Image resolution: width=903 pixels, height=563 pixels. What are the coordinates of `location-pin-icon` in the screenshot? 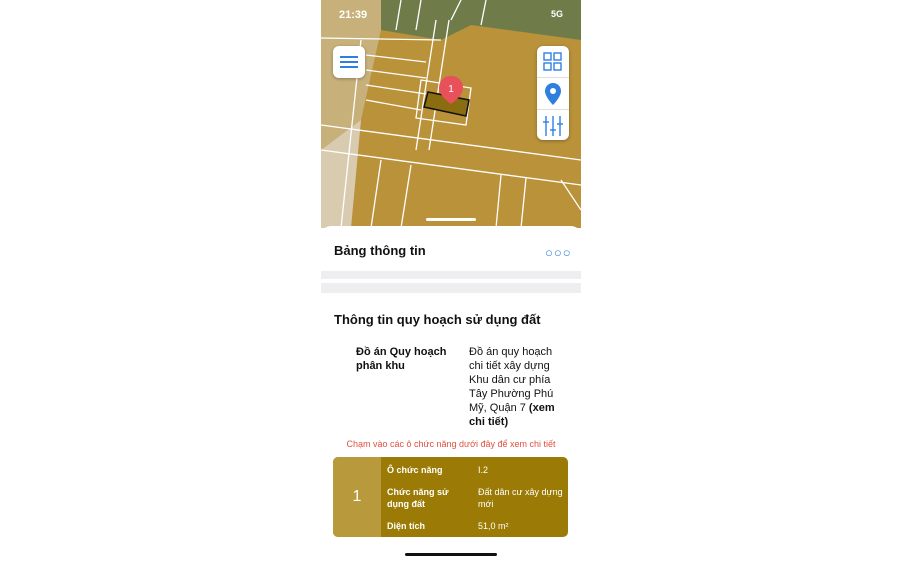 It's located at (553, 93).